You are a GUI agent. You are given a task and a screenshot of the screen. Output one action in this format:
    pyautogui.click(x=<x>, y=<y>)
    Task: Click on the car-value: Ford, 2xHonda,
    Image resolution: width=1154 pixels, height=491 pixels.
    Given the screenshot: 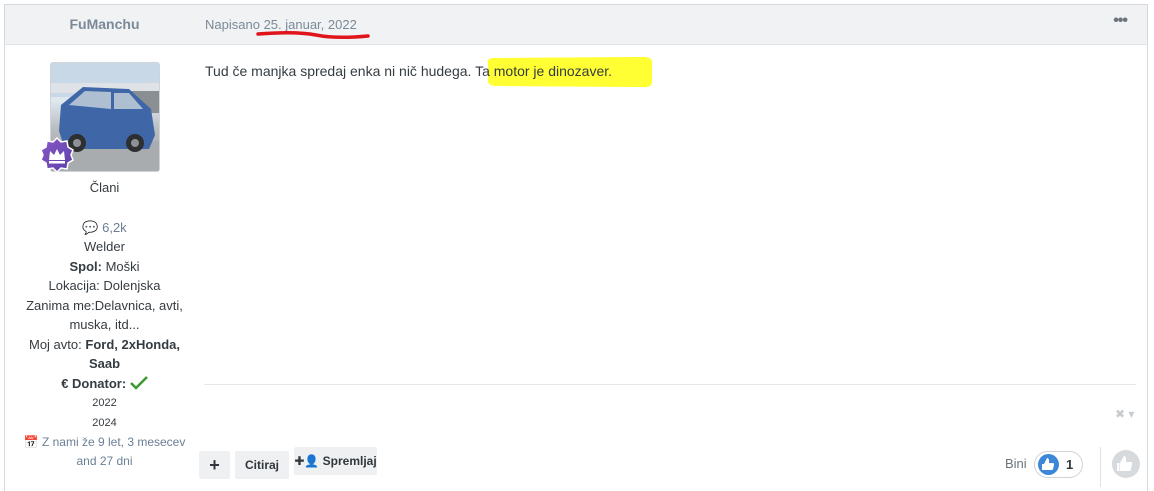 What is the action you would take?
    pyautogui.click(x=132, y=344)
    